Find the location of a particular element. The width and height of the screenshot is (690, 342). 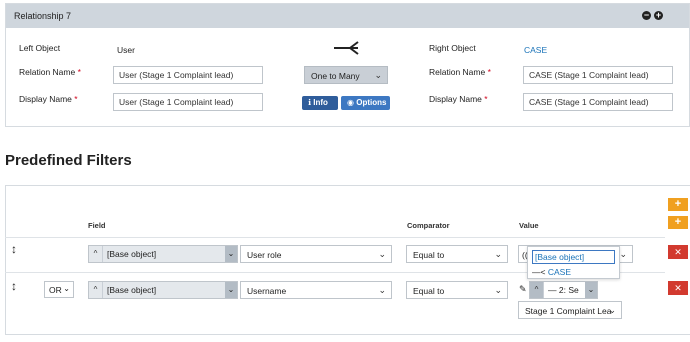

display-name-input is located at coordinates (188, 102).